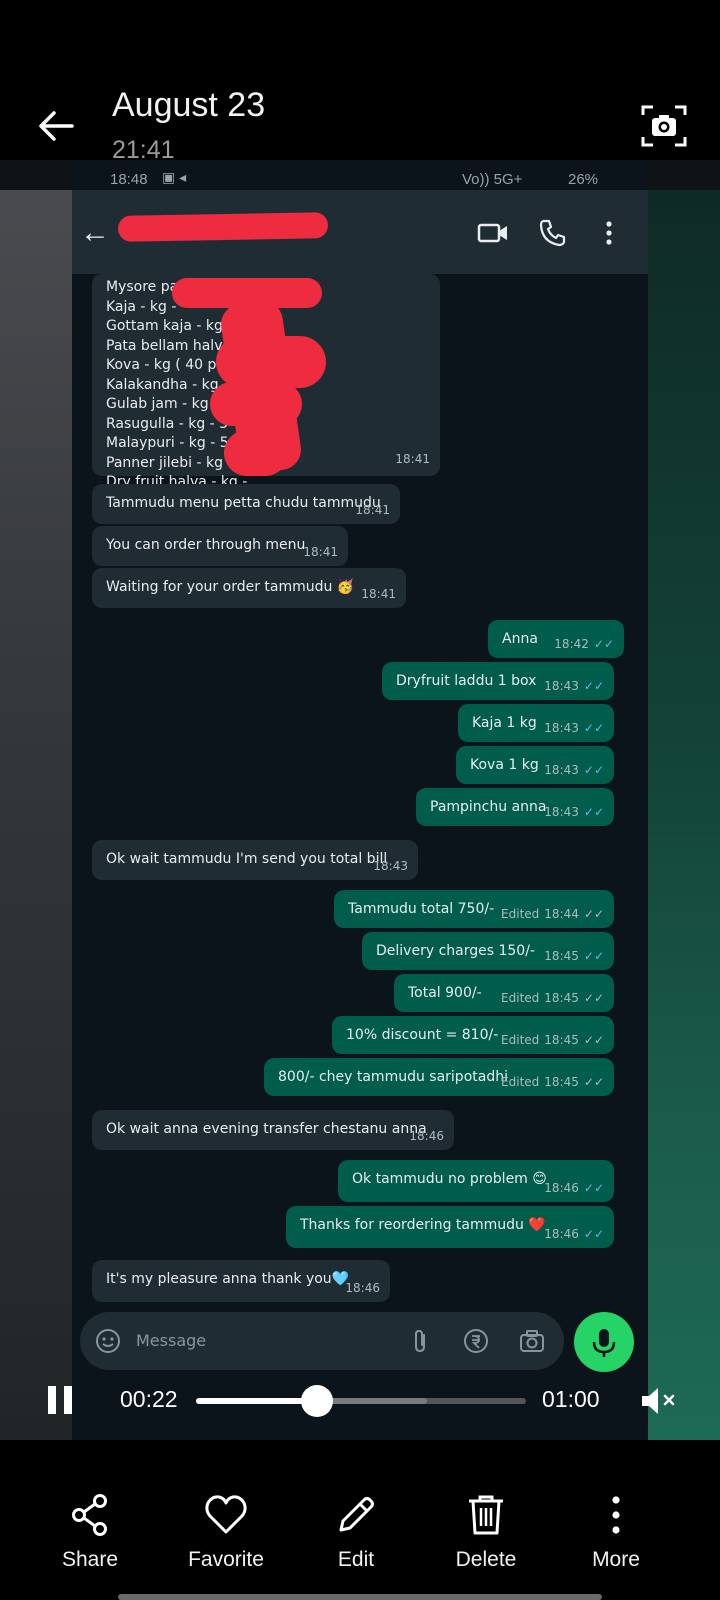 Image resolution: width=720 pixels, height=1600 pixels. I want to click on message-bubble-incoming: You can order through menu 18:41, so click(220, 546).